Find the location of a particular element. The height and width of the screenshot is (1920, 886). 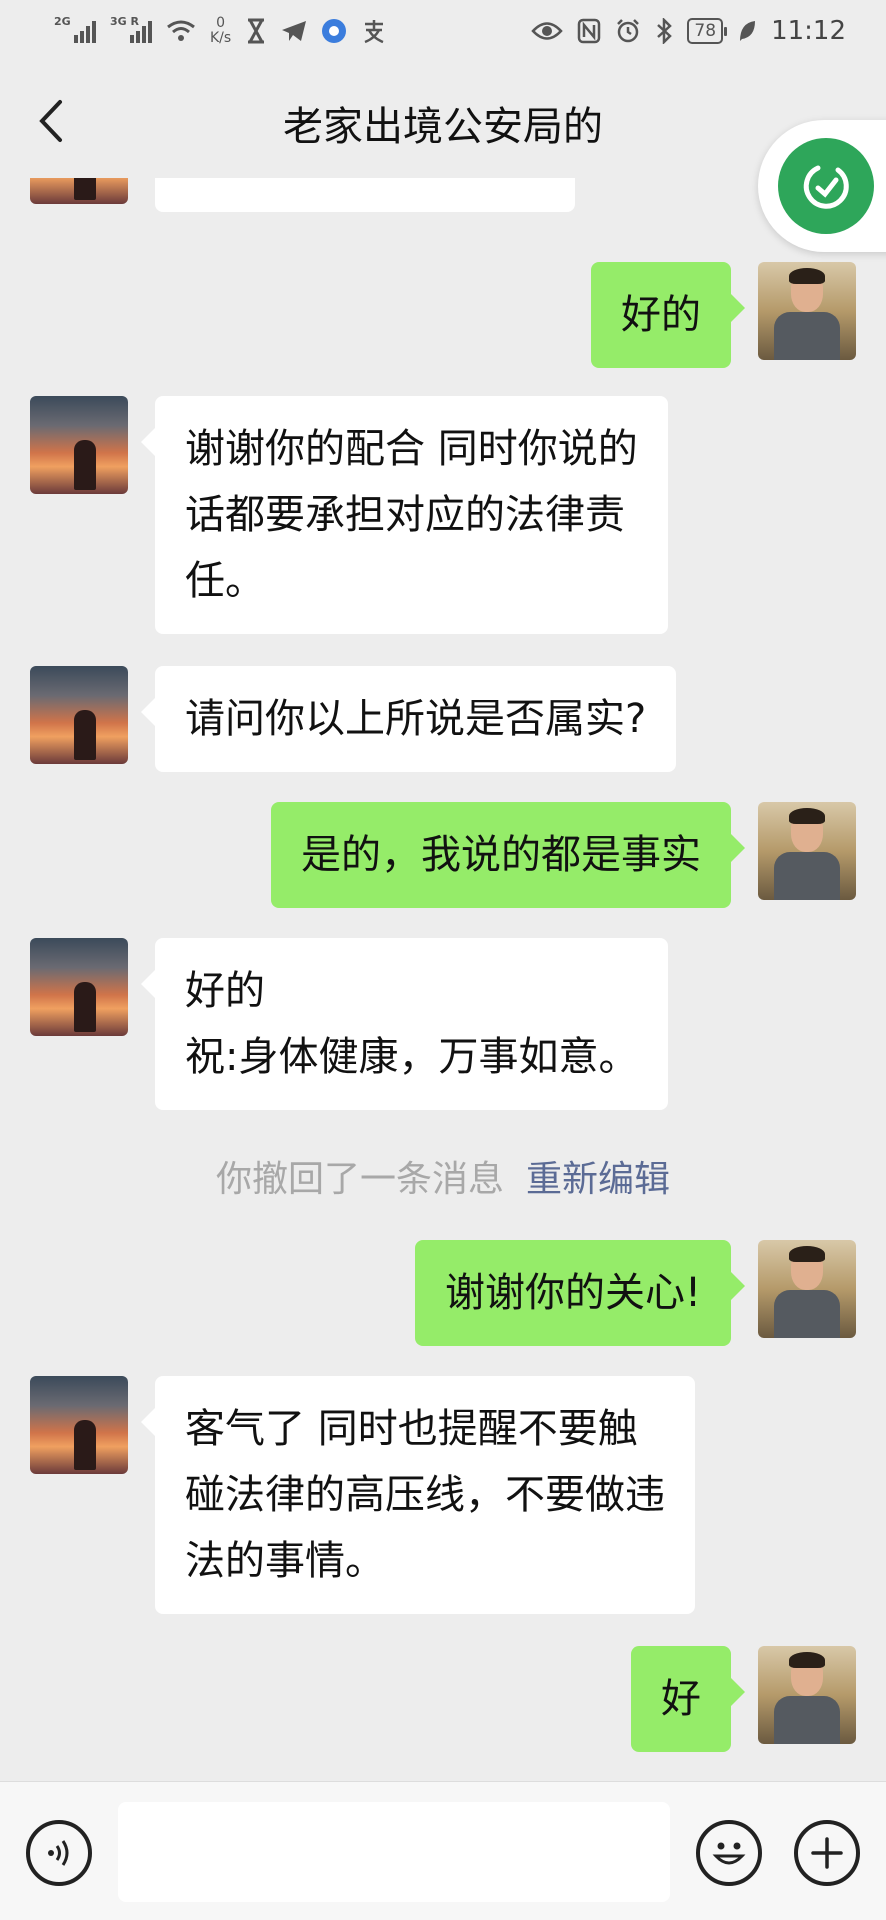

speed-value: 0 is located at coordinates (221, 23).